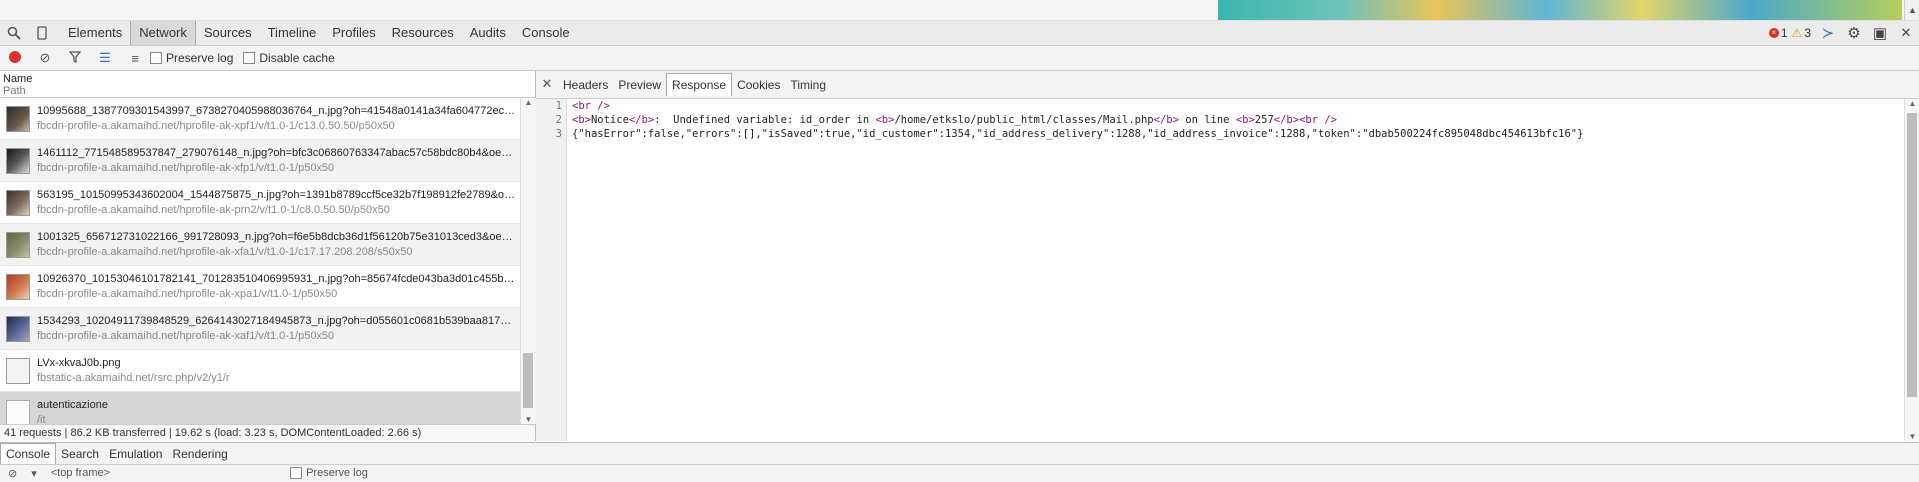 The height and width of the screenshot is (482, 1919). I want to click on preserve-log-checkbox: Preserve log, so click(191, 58).